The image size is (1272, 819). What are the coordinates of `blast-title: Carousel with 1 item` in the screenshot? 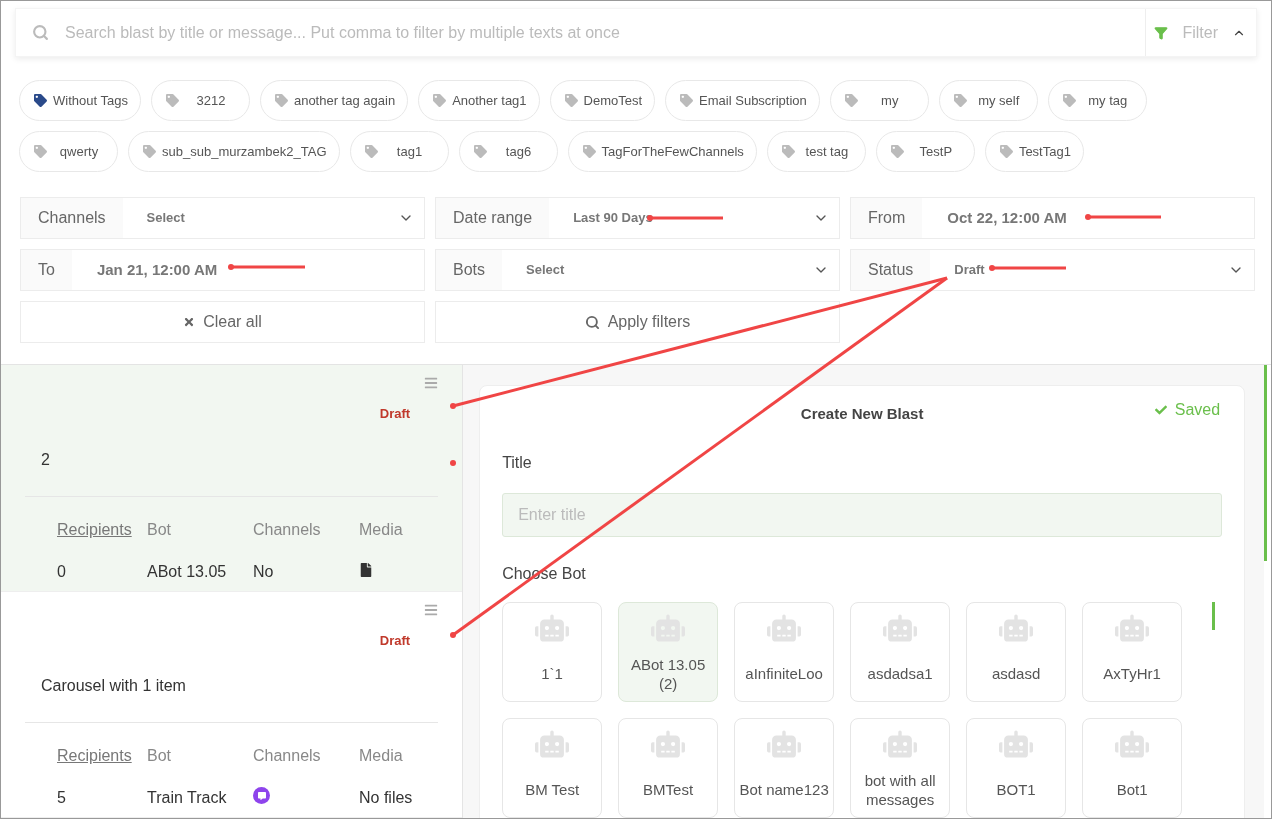 It's located at (113, 686).